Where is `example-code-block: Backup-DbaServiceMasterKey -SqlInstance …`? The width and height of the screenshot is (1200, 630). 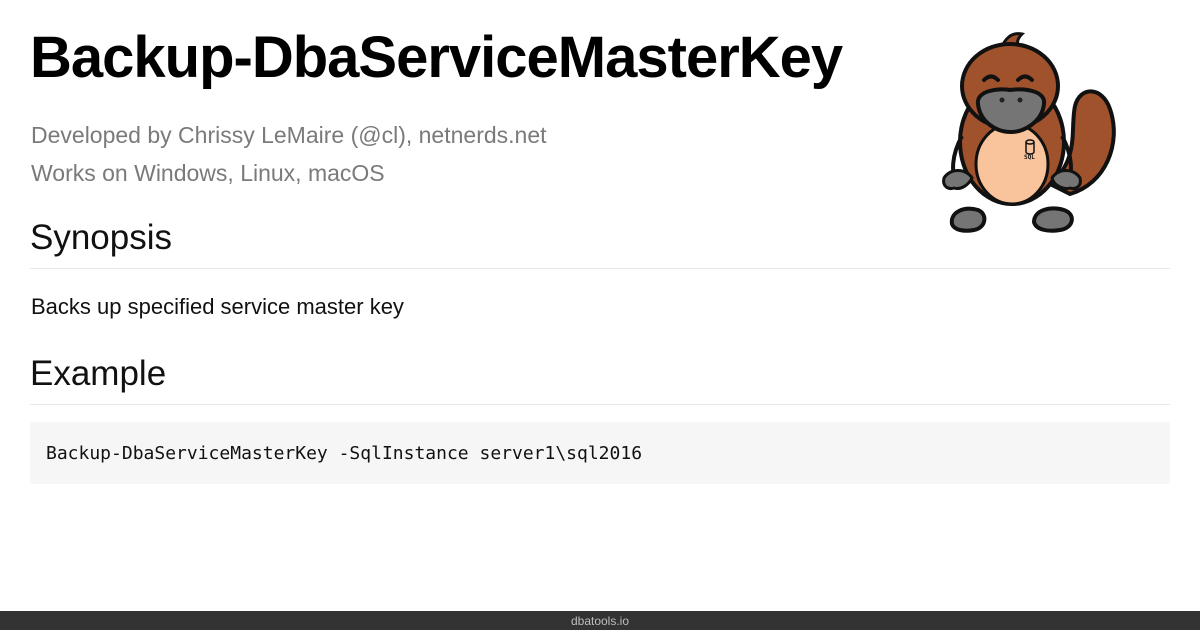 example-code-block: Backup-DbaServiceMasterKey -SqlInstance … is located at coordinates (600, 453).